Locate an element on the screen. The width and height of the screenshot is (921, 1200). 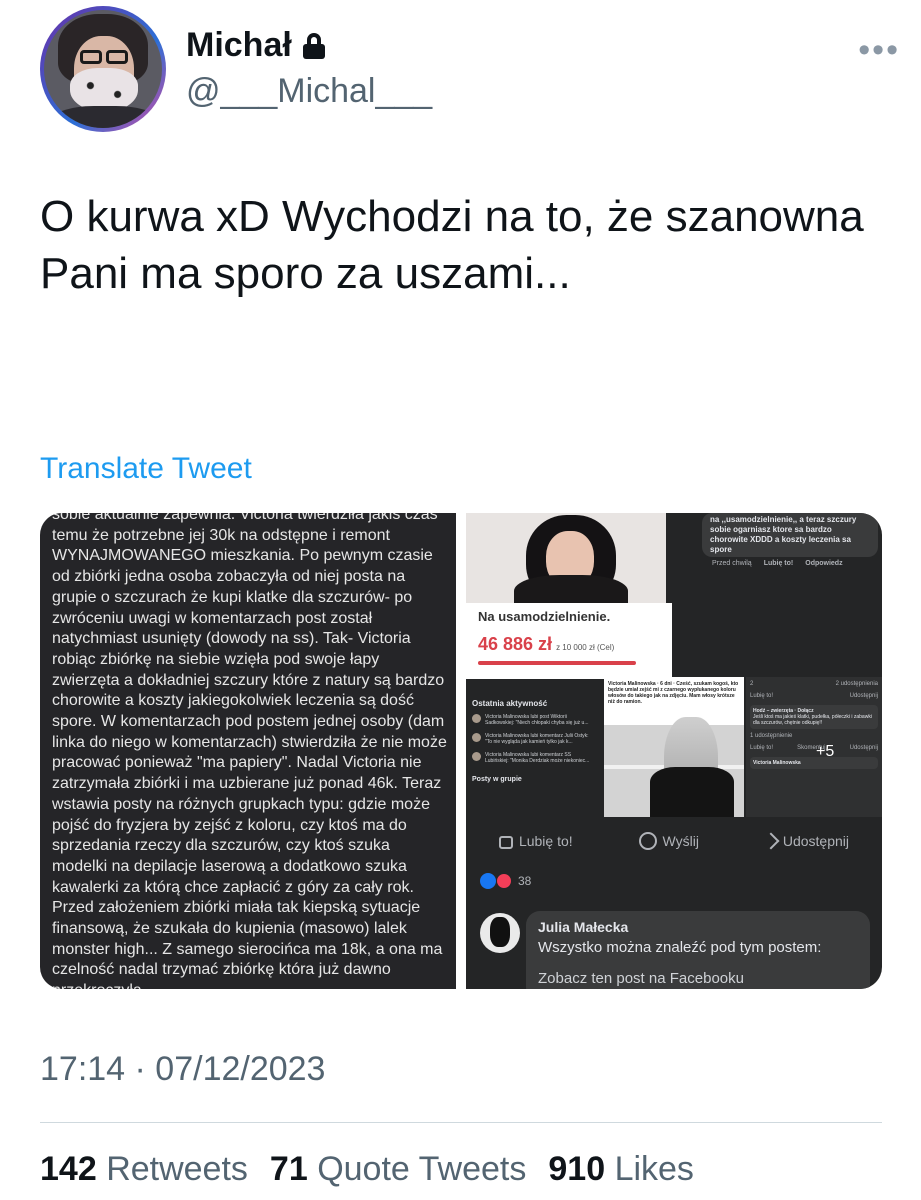
likes-stat: 910 Likes is located at coordinates (621, 1169).